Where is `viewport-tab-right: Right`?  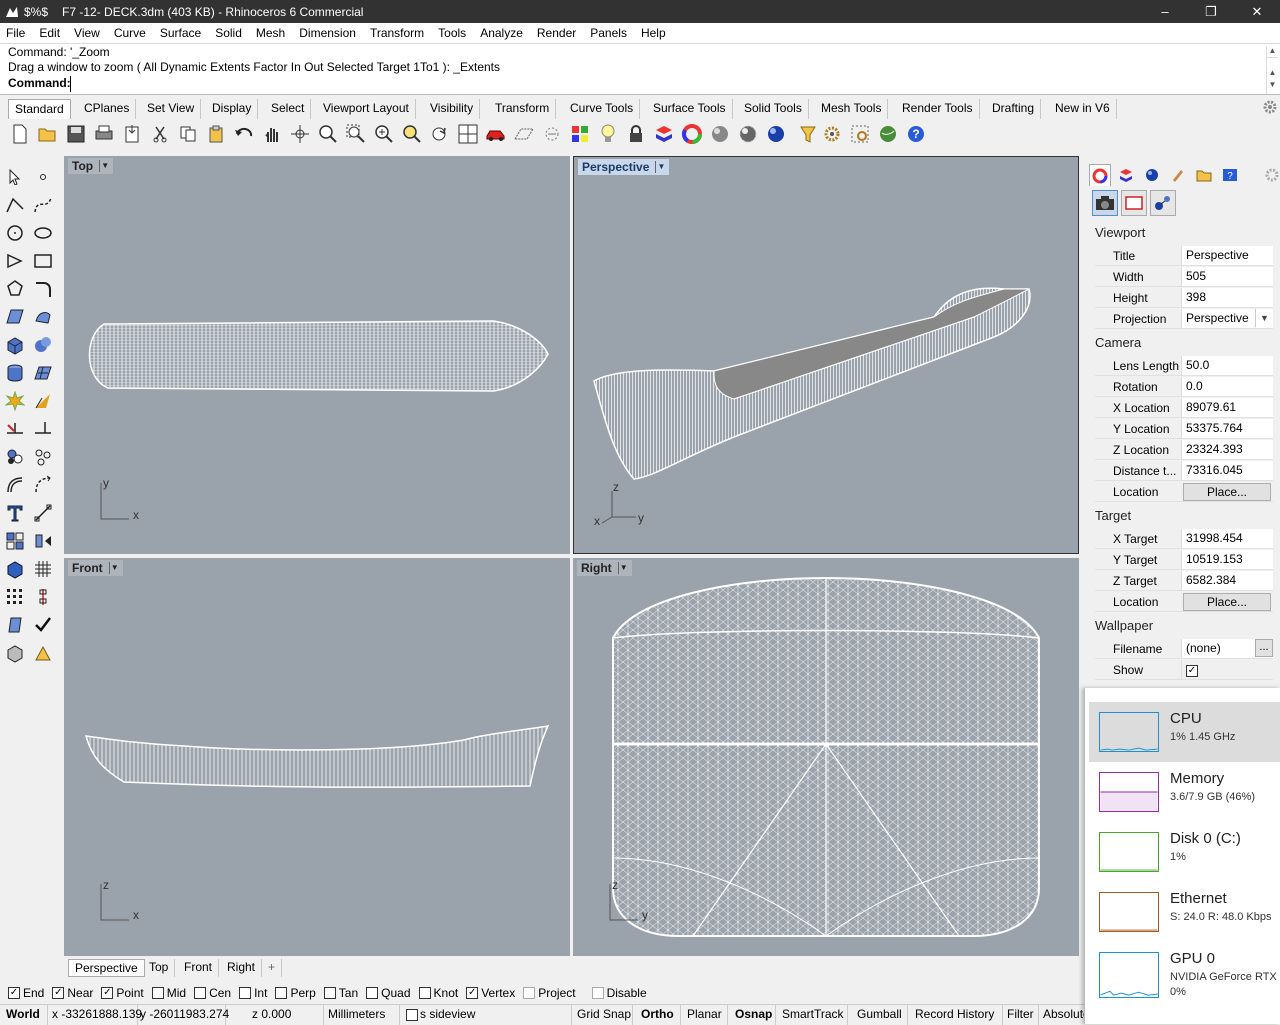 viewport-tab-right: Right is located at coordinates (242, 968).